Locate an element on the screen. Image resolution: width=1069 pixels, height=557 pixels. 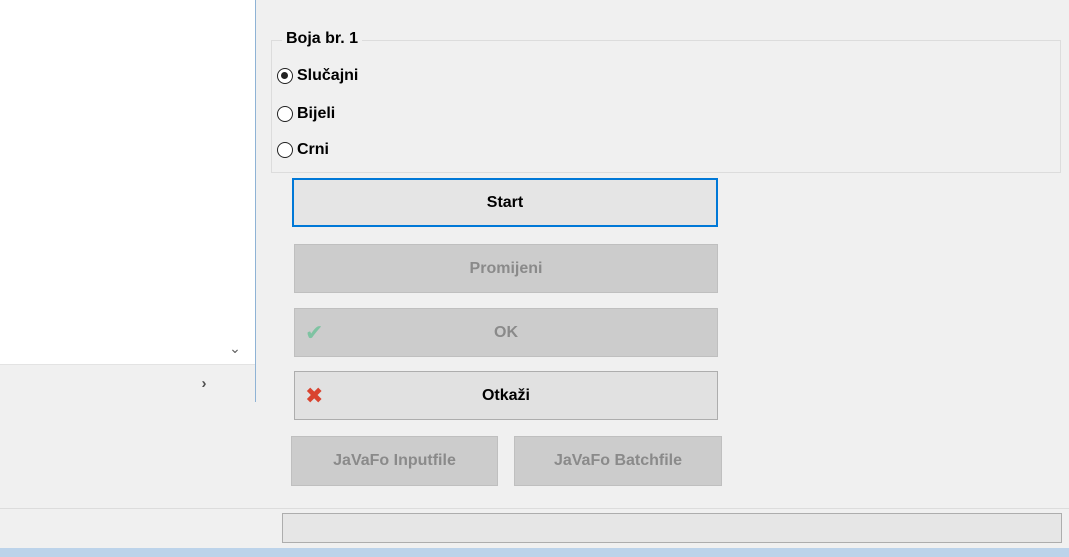
javafo-batchfile-button: JaVaFo Batchfile is located at coordinates (618, 461).